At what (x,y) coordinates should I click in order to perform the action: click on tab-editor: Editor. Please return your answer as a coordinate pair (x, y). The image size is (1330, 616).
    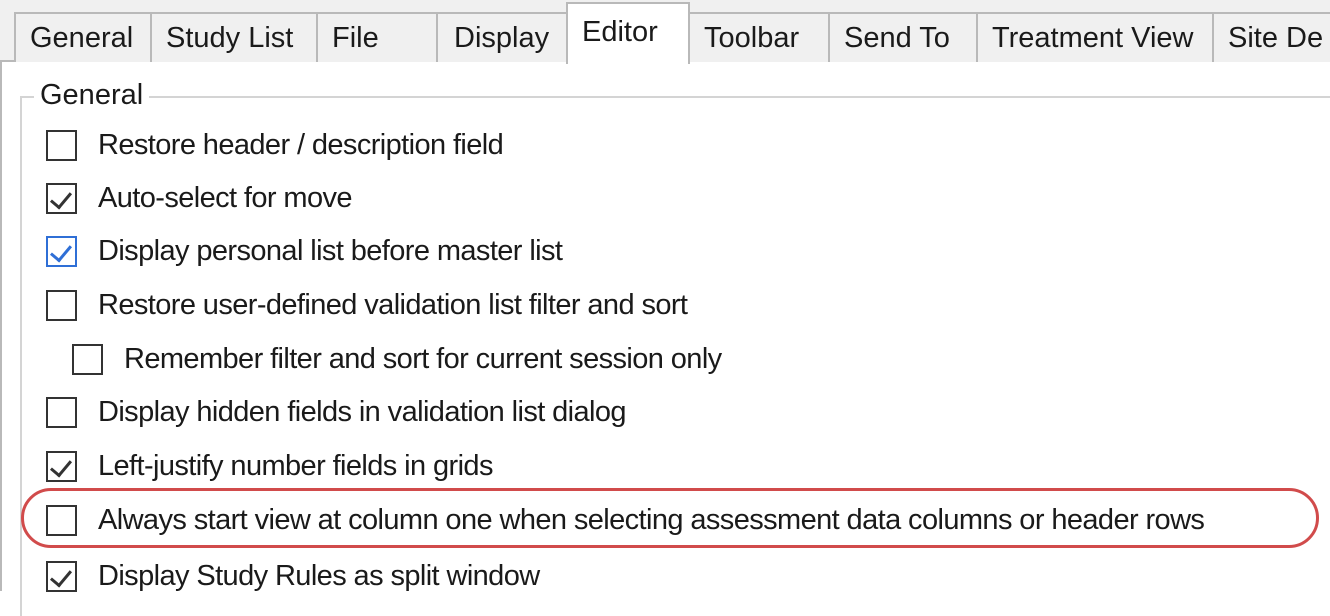
    Looking at the image, I should click on (628, 33).